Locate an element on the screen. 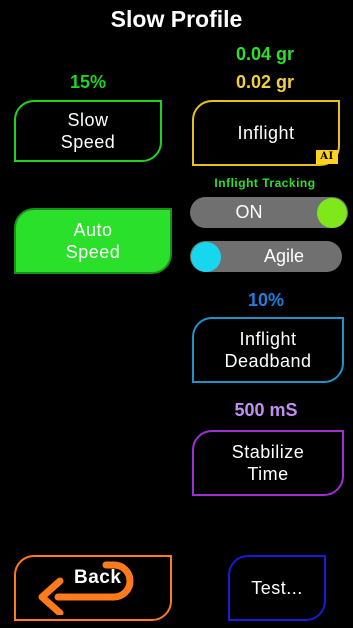 The width and height of the screenshot is (353, 628). inflight-label: Inflight is located at coordinates (266, 133).